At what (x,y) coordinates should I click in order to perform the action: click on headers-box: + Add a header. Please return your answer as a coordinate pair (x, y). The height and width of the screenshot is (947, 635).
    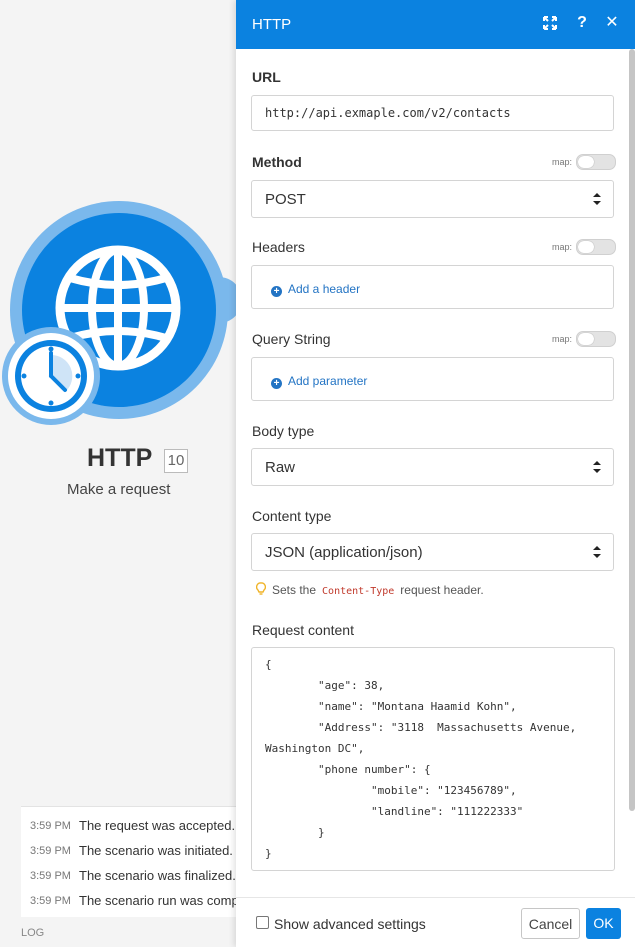
    Looking at the image, I should click on (432, 287).